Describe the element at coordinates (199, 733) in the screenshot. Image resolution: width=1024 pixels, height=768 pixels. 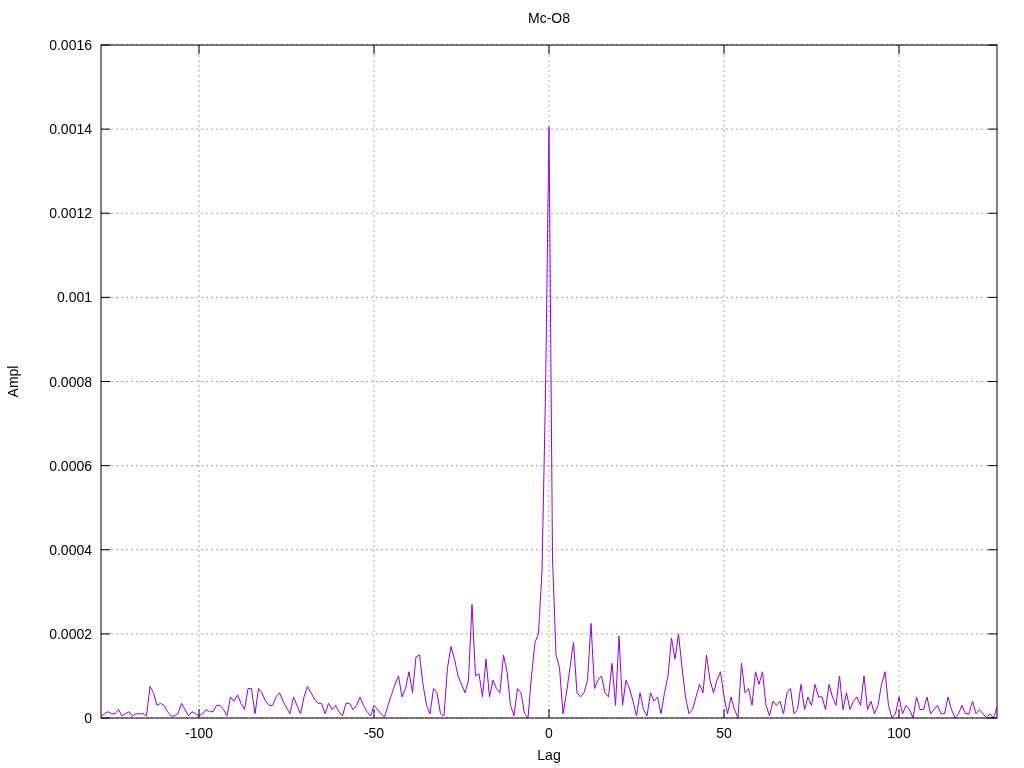
I see `x-tick-label: -100` at that location.